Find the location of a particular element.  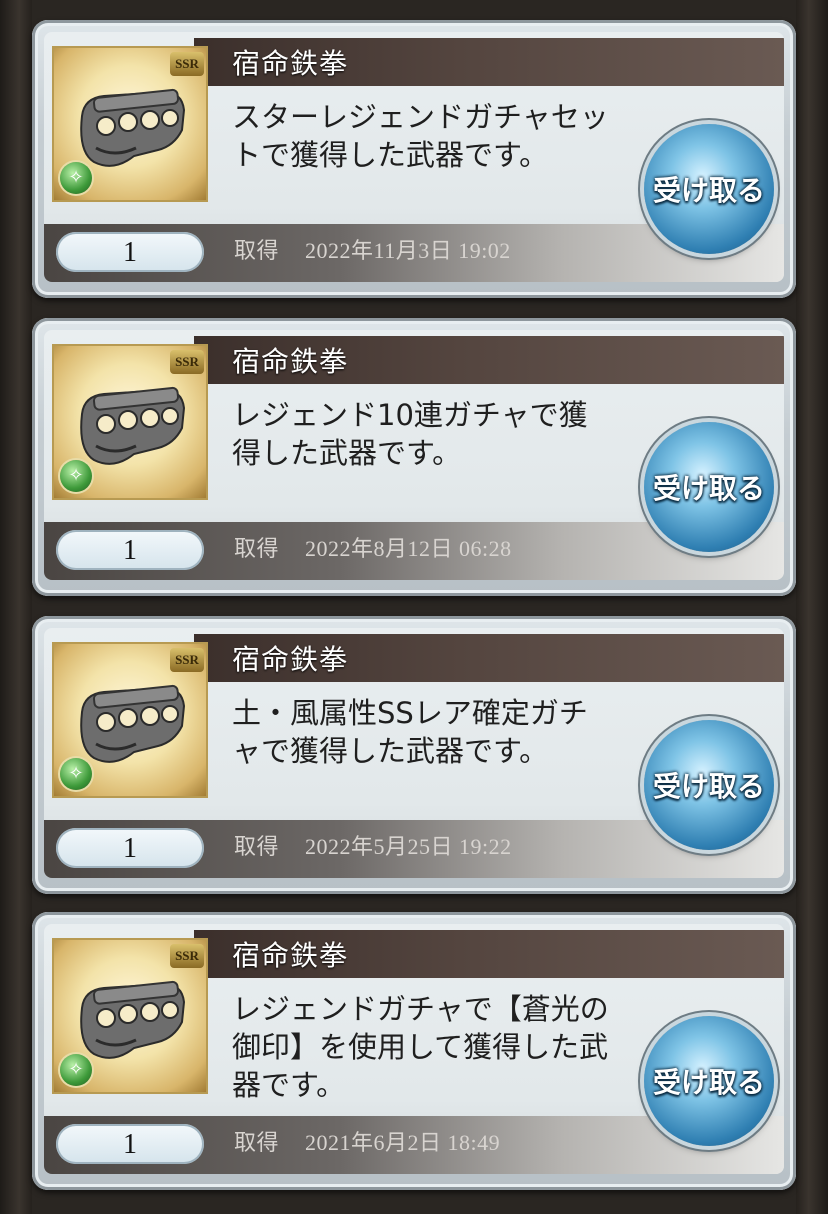

acquired-info: 取得 2022年8月12日 06:28 is located at coordinates (373, 547).